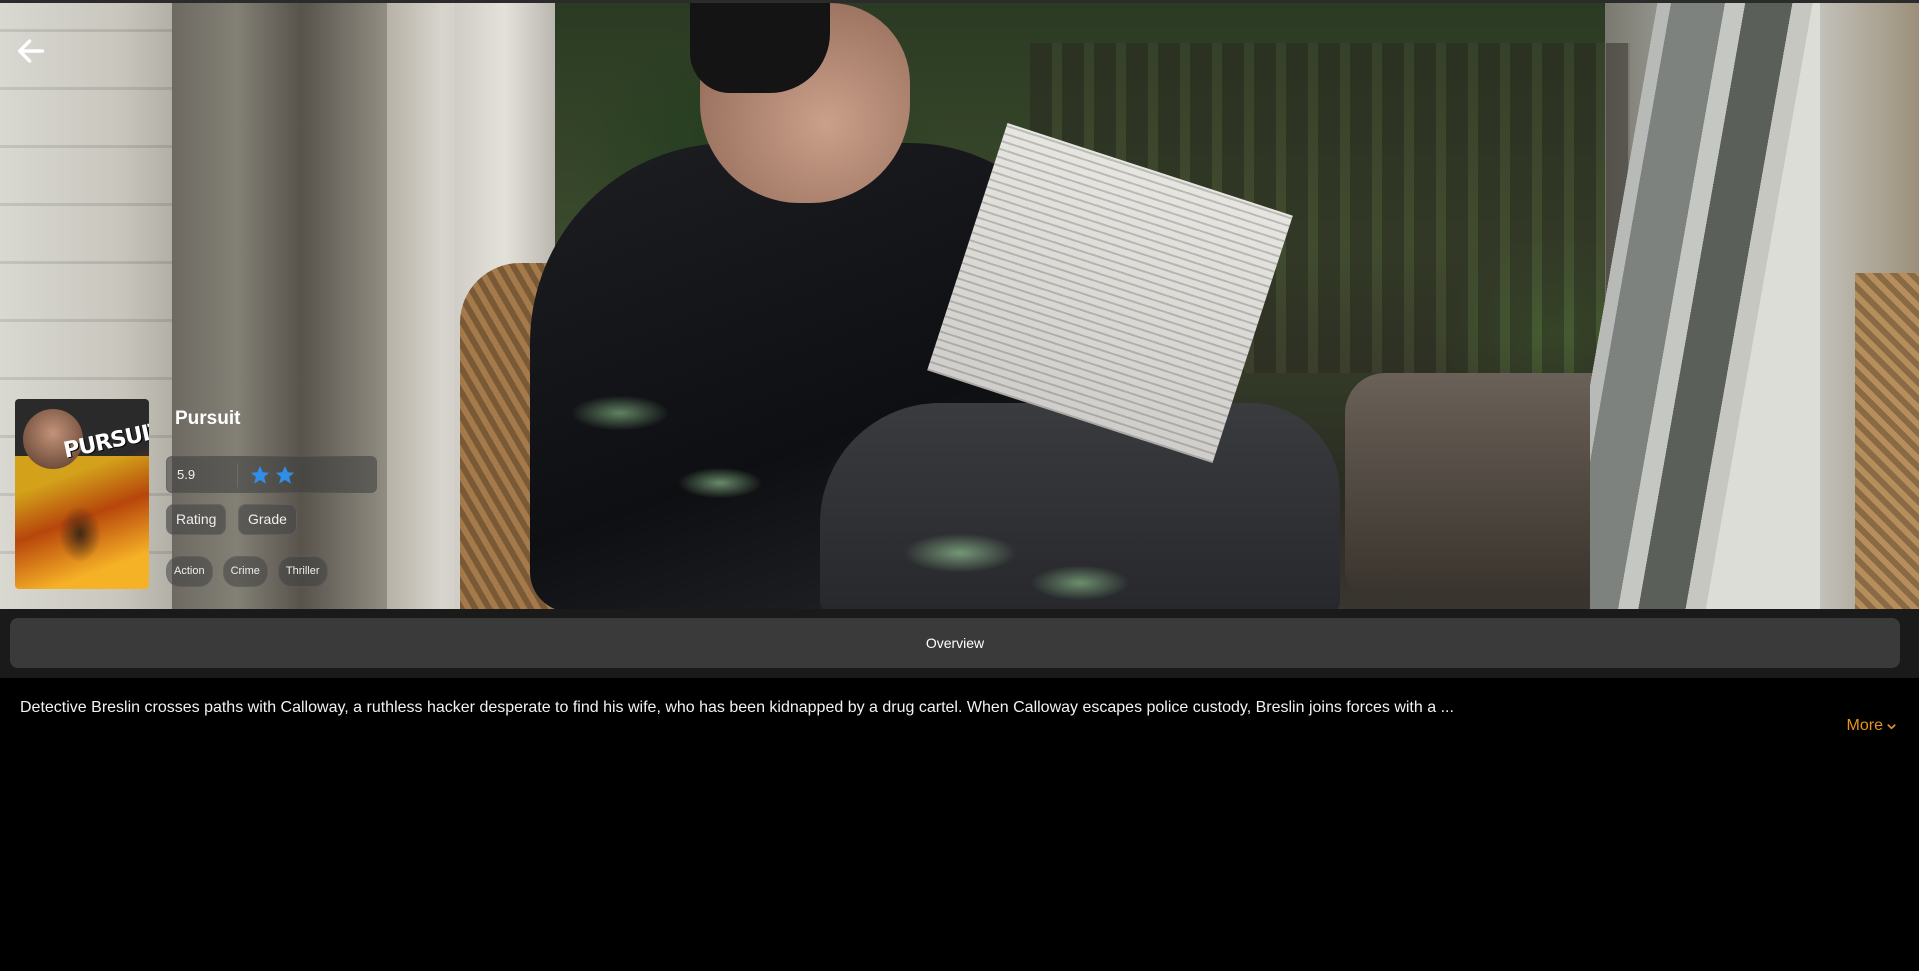 This screenshot has height=971, width=1919. What do you see at coordinates (955, 643) in the screenshot?
I see `tab-overview: Overview` at bounding box center [955, 643].